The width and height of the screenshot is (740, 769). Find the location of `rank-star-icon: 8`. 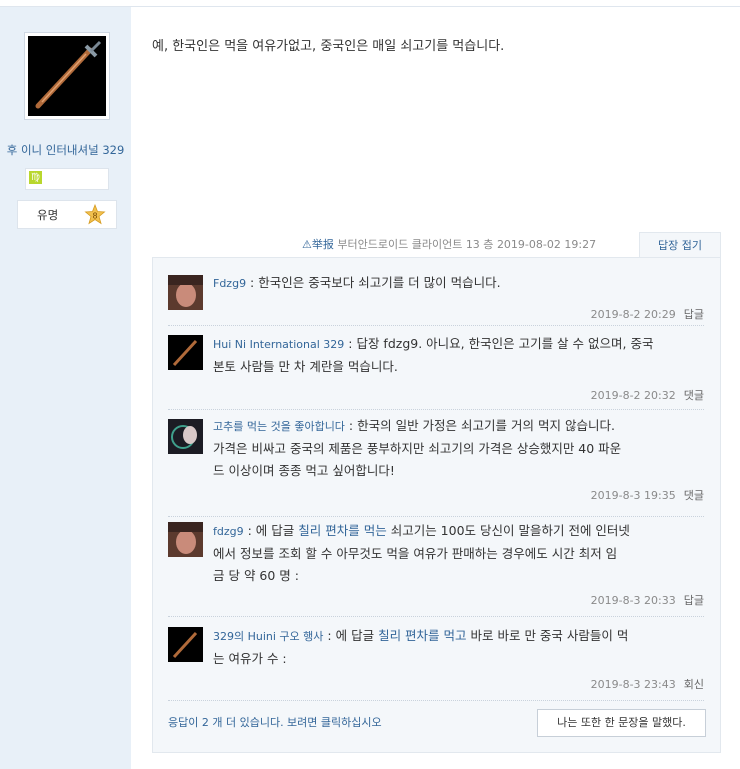

rank-star-icon: 8 is located at coordinates (95, 214).